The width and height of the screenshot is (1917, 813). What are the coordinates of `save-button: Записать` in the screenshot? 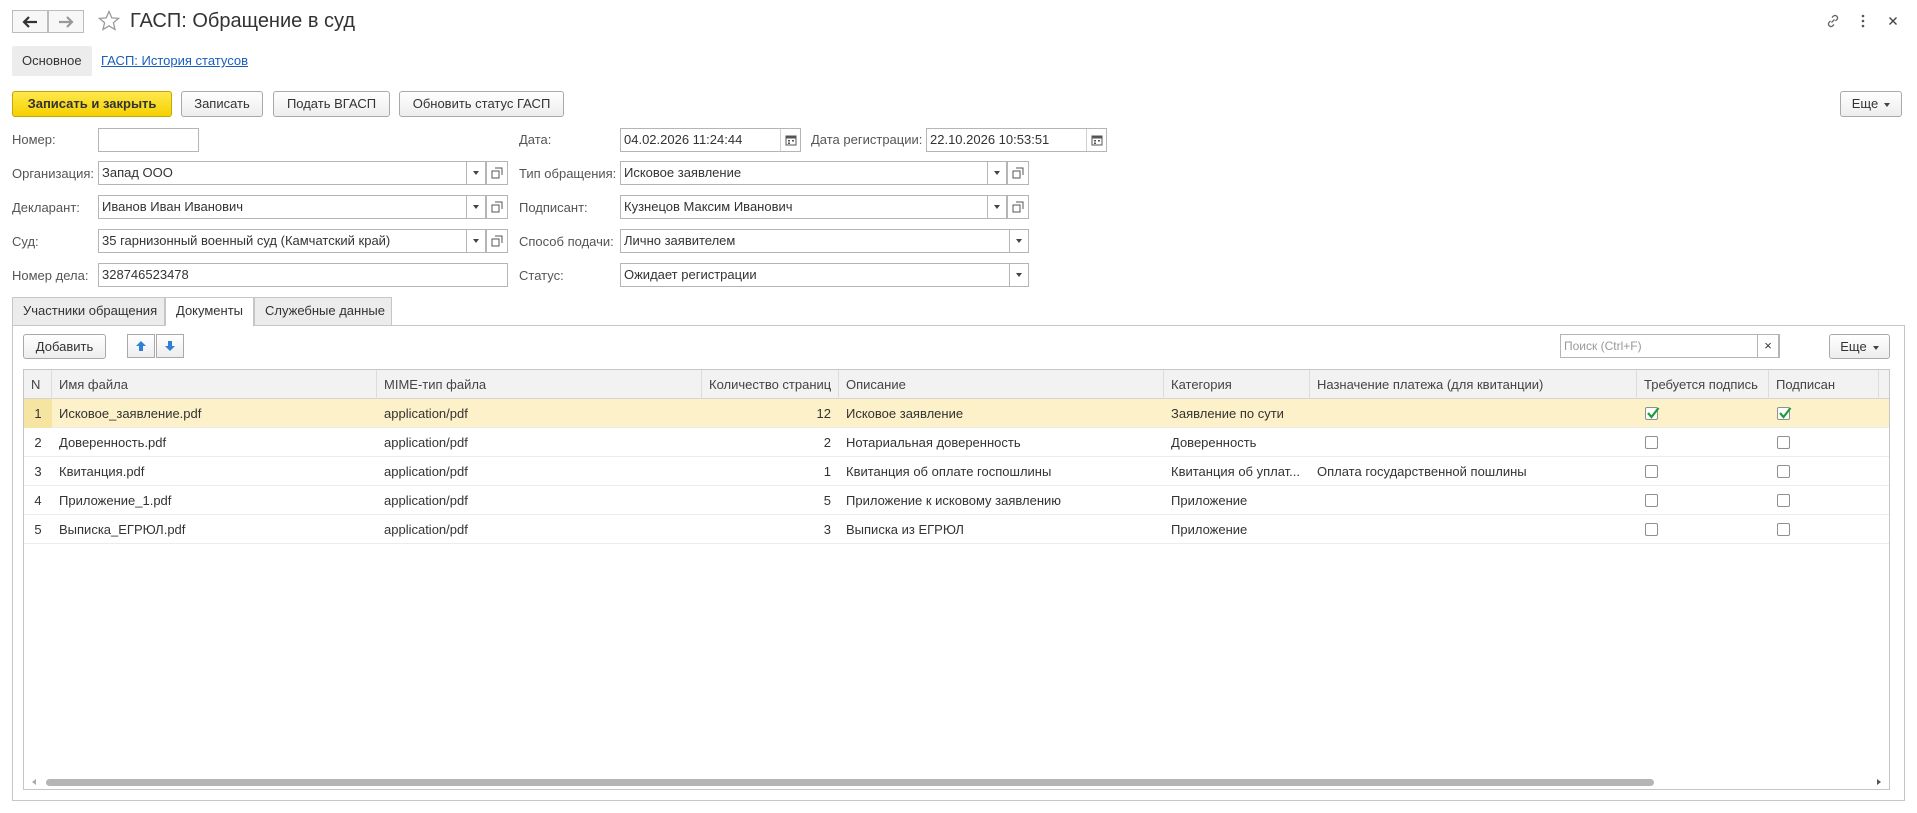 It's located at (222, 104).